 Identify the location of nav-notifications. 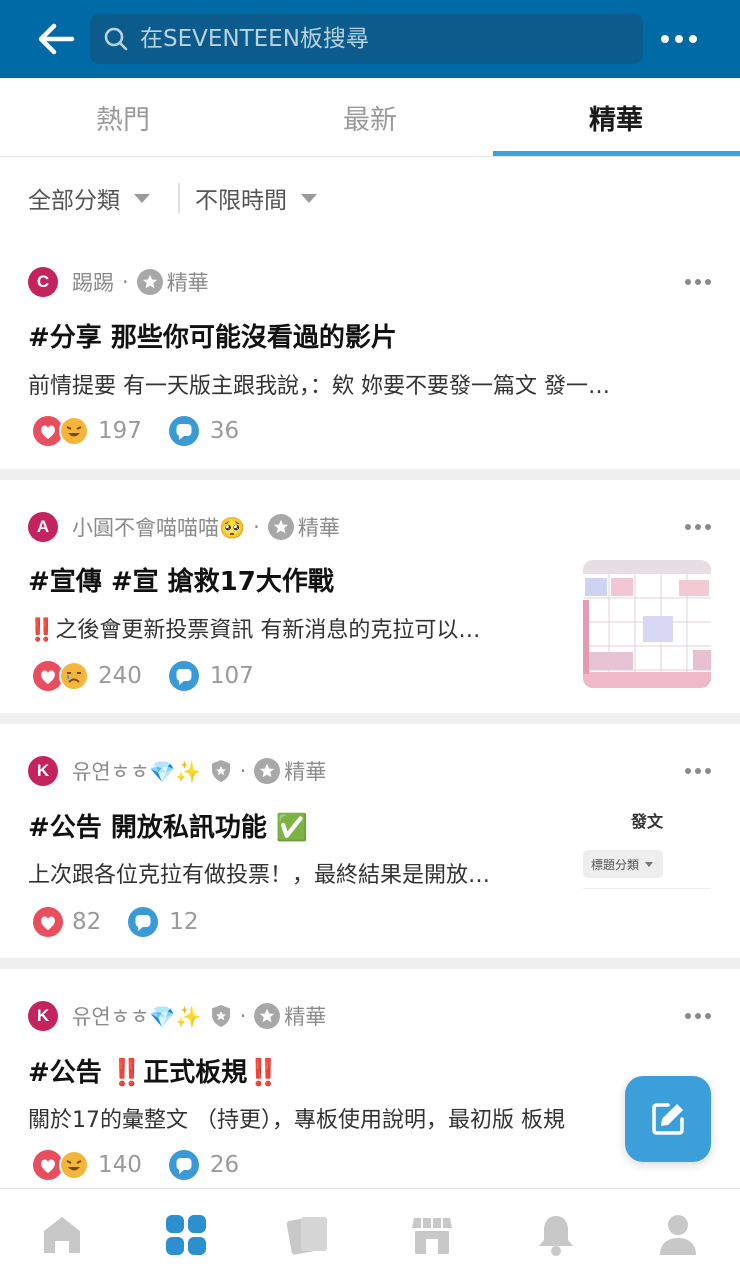
(556, 1235).